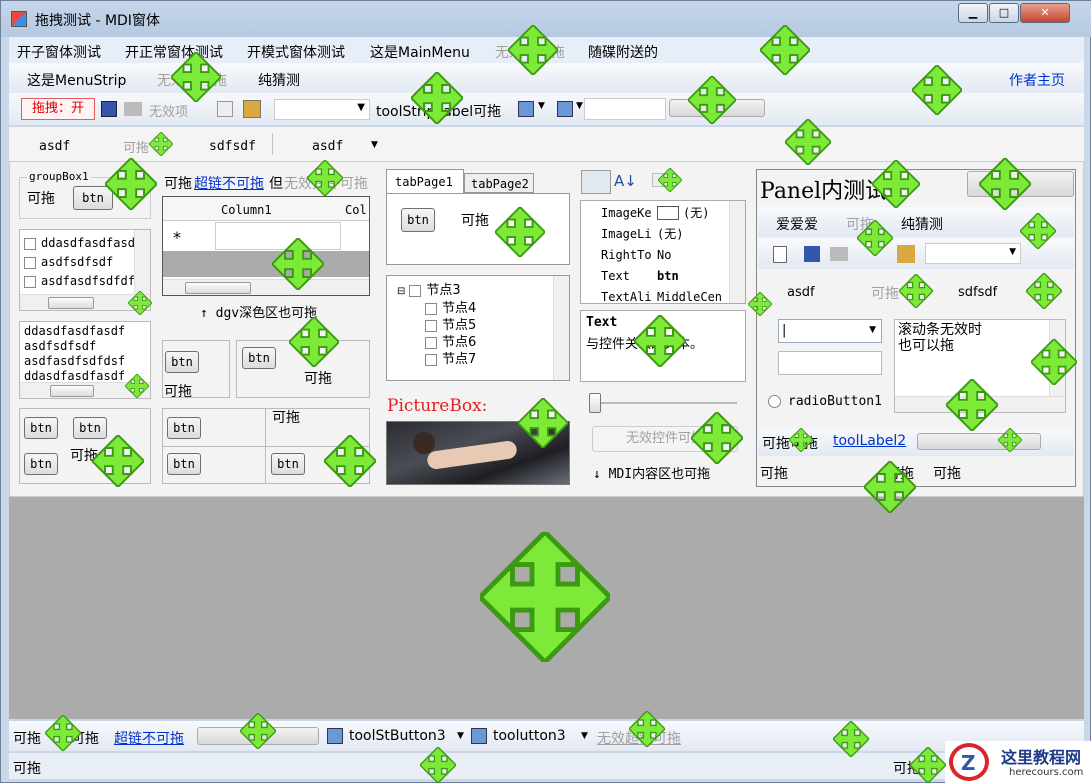 This screenshot has width=1091, height=784. What do you see at coordinates (780, 254) in the screenshot?
I see `new-file-icon` at bounding box center [780, 254].